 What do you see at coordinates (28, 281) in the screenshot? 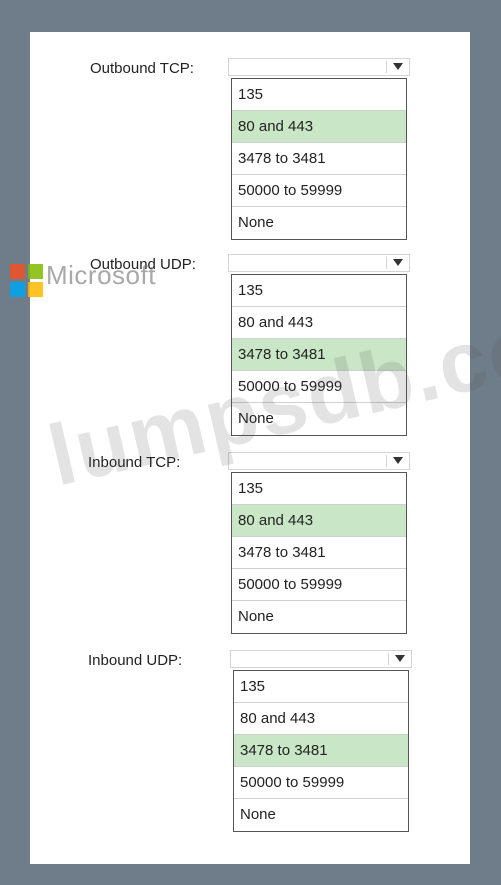
I see `microsoft-logo-icon` at bounding box center [28, 281].